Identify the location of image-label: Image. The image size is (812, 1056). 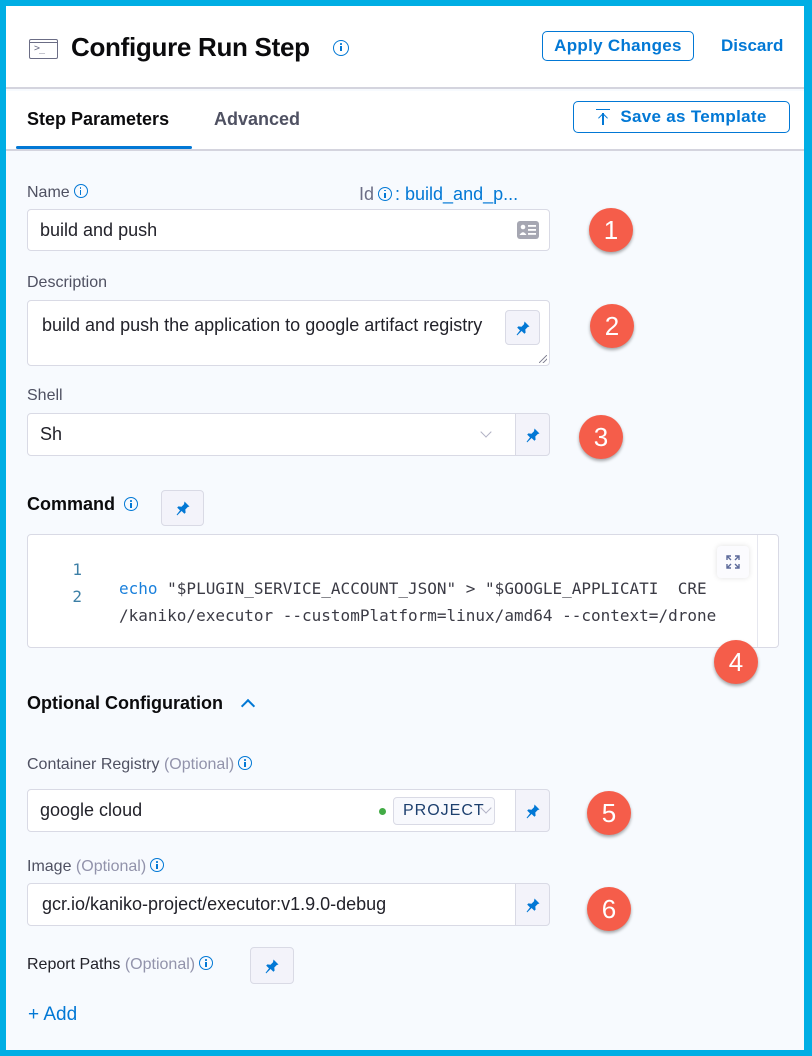
(49, 866).